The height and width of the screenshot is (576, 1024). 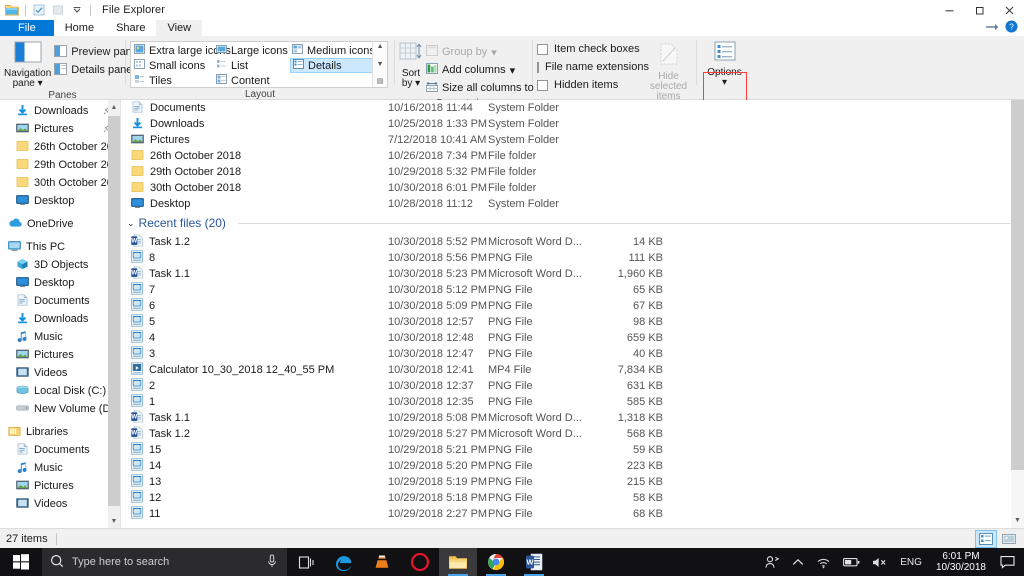 I want to click on new-folder-icon, so click(x=58, y=10).